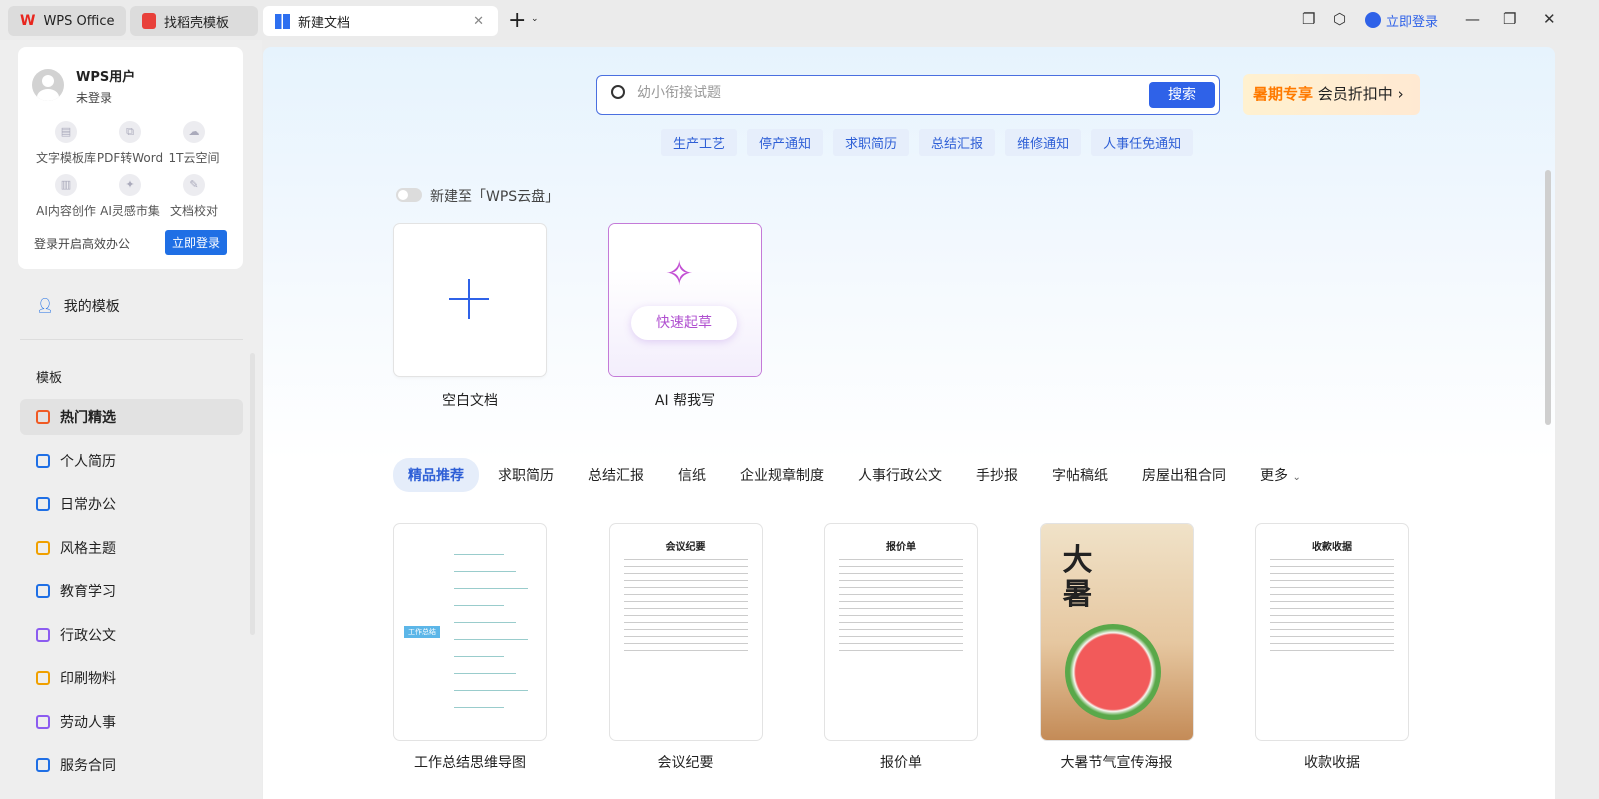 The width and height of the screenshot is (1599, 799). Describe the element at coordinates (66, 185) in the screenshot. I see `ai-document-icon: ▥` at that location.